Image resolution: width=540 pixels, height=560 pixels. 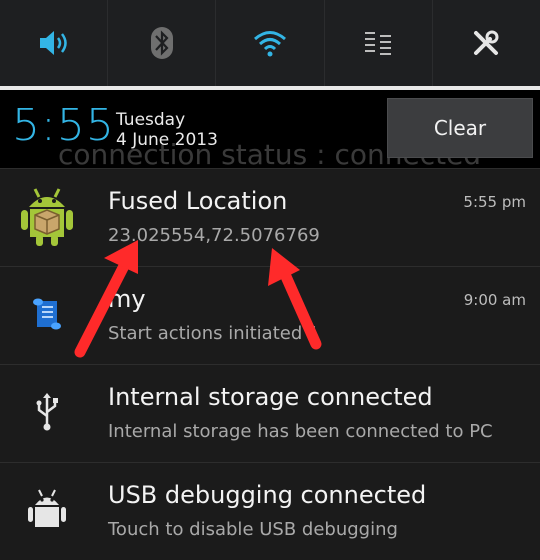 I want to click on bluetooth-toggle, so click(x=162, y=43).